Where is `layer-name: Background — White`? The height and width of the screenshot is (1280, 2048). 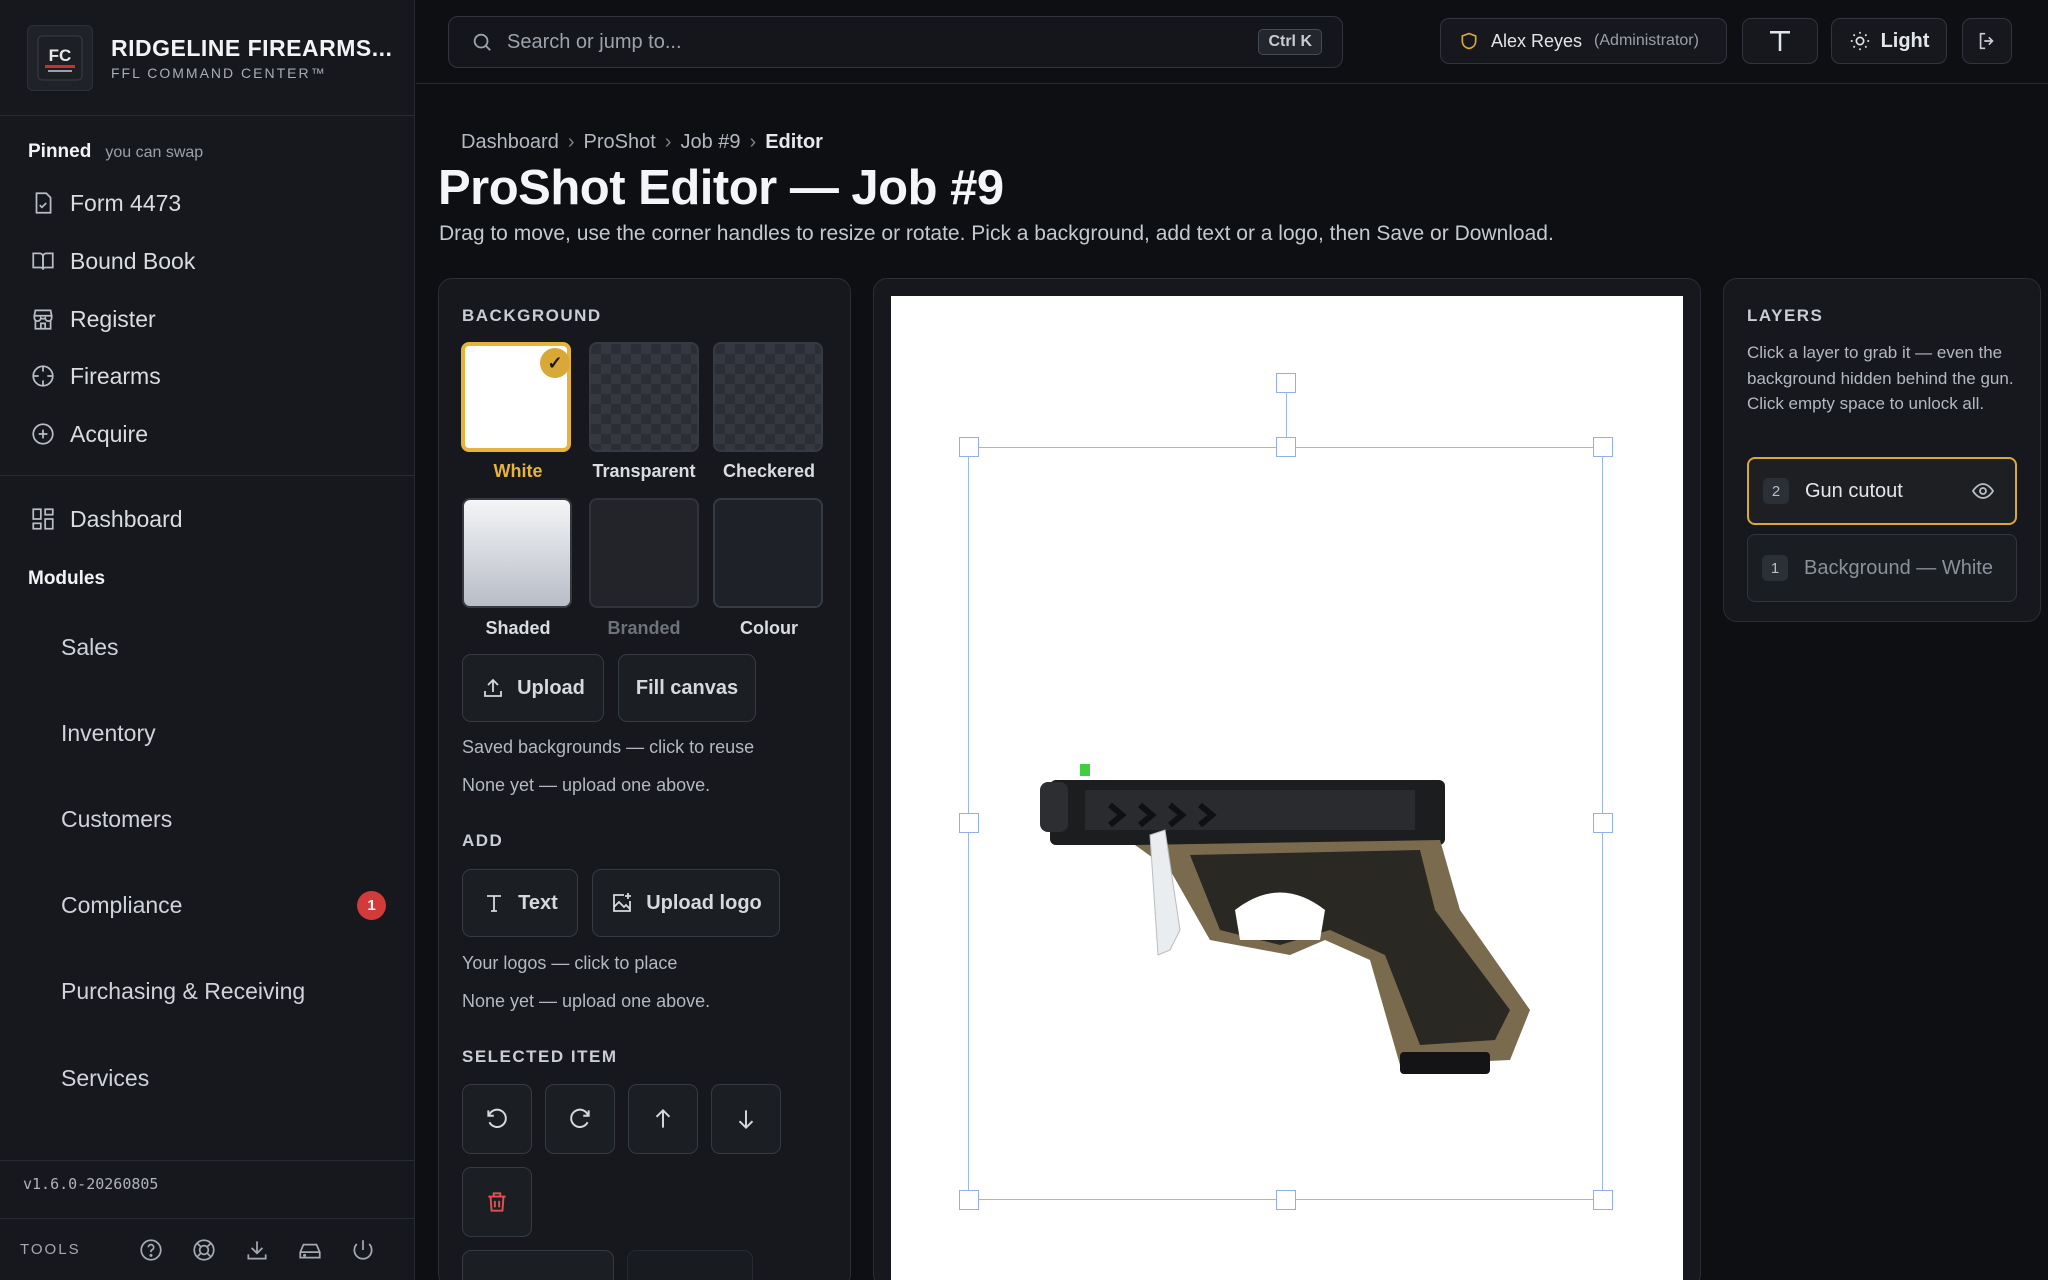 layer-name: Background — White is located at coordinates (1898, 567).